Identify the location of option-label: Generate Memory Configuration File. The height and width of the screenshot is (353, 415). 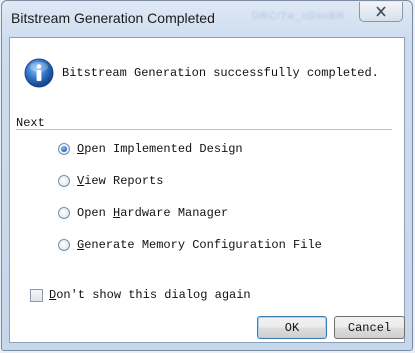
(199, 245).